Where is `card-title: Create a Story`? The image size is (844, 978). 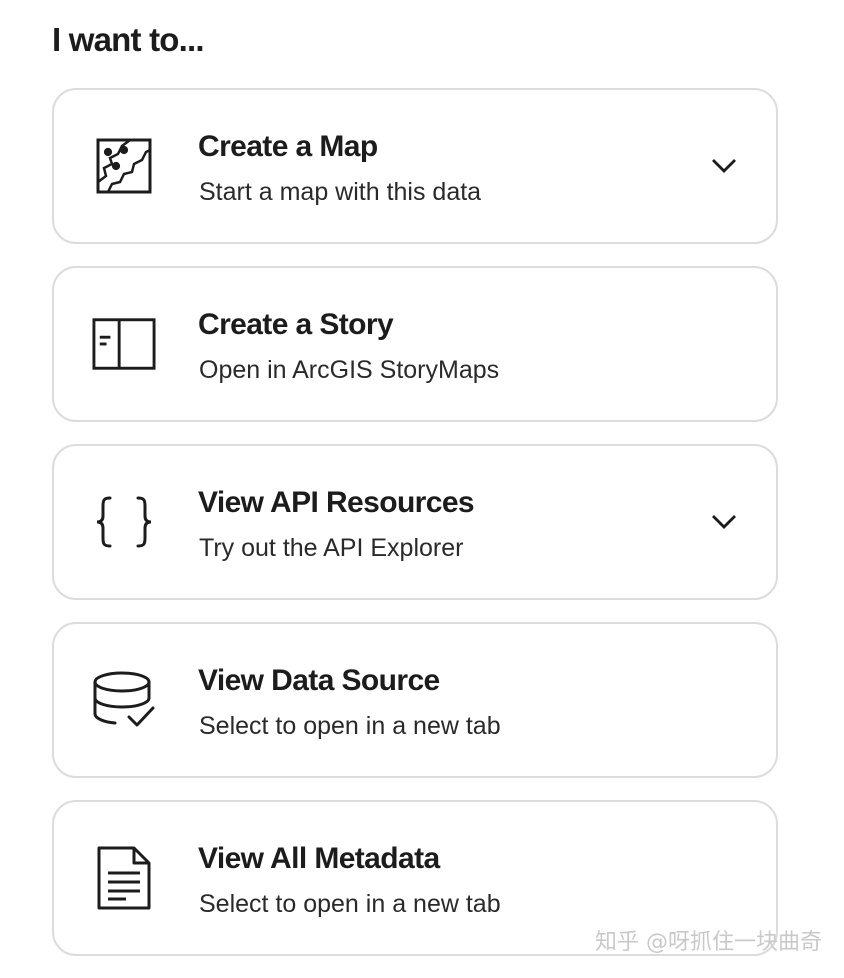 card-title: Create a Story is located at coordinates (296, 324).